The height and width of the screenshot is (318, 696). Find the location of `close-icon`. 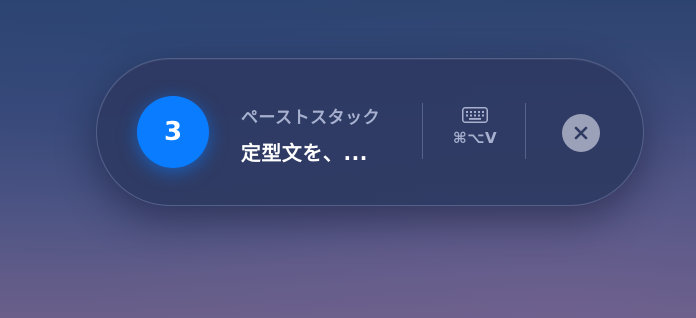

close-icon is located at coordinates (581, 133).